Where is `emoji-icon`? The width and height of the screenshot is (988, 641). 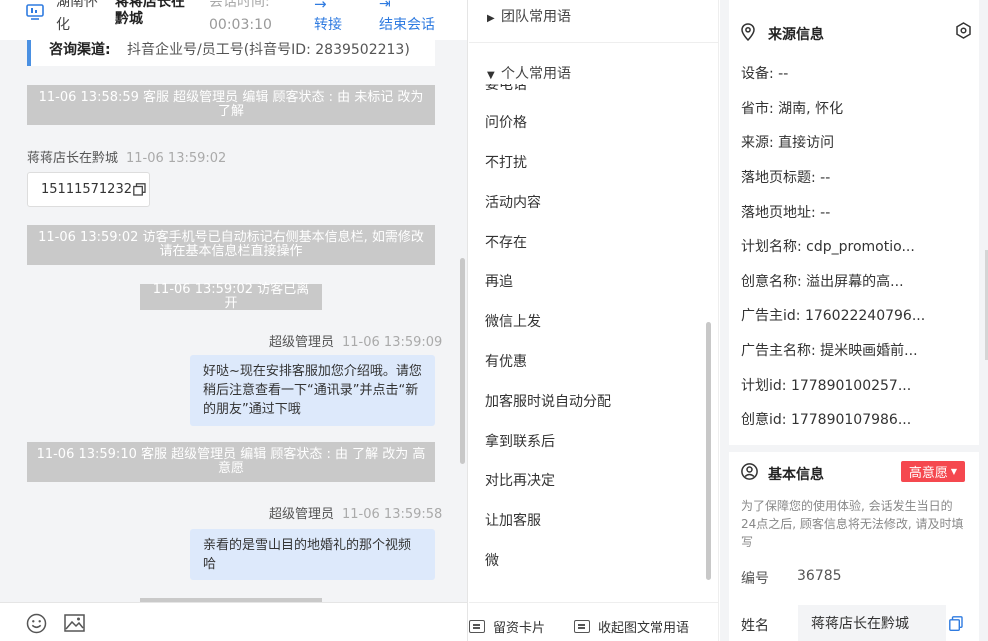 emoji-icon is located at coordinates (36, 623).